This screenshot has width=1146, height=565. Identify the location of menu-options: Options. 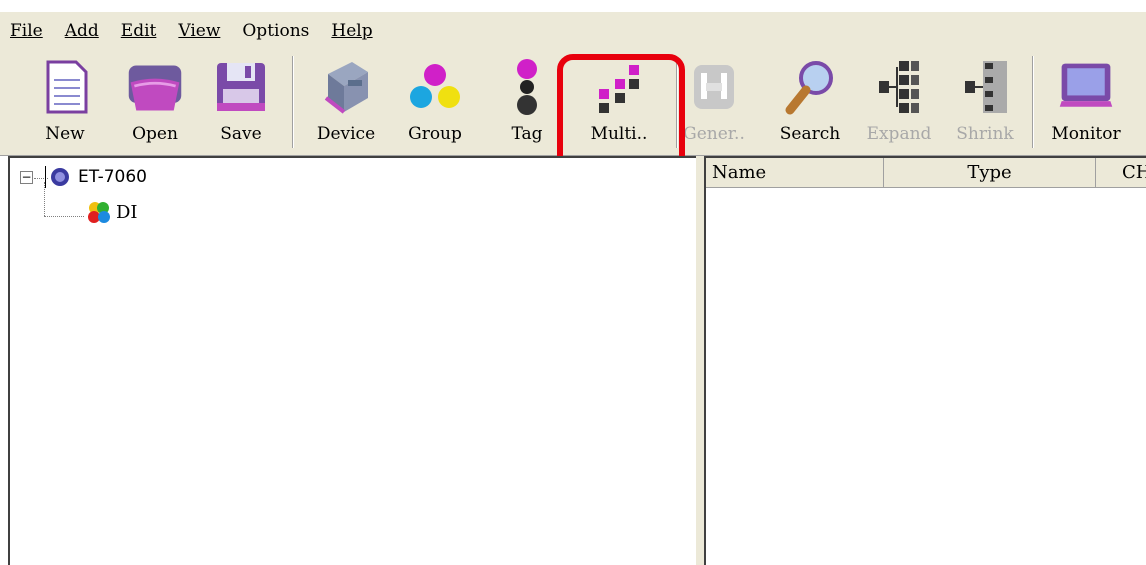
(275, 31).